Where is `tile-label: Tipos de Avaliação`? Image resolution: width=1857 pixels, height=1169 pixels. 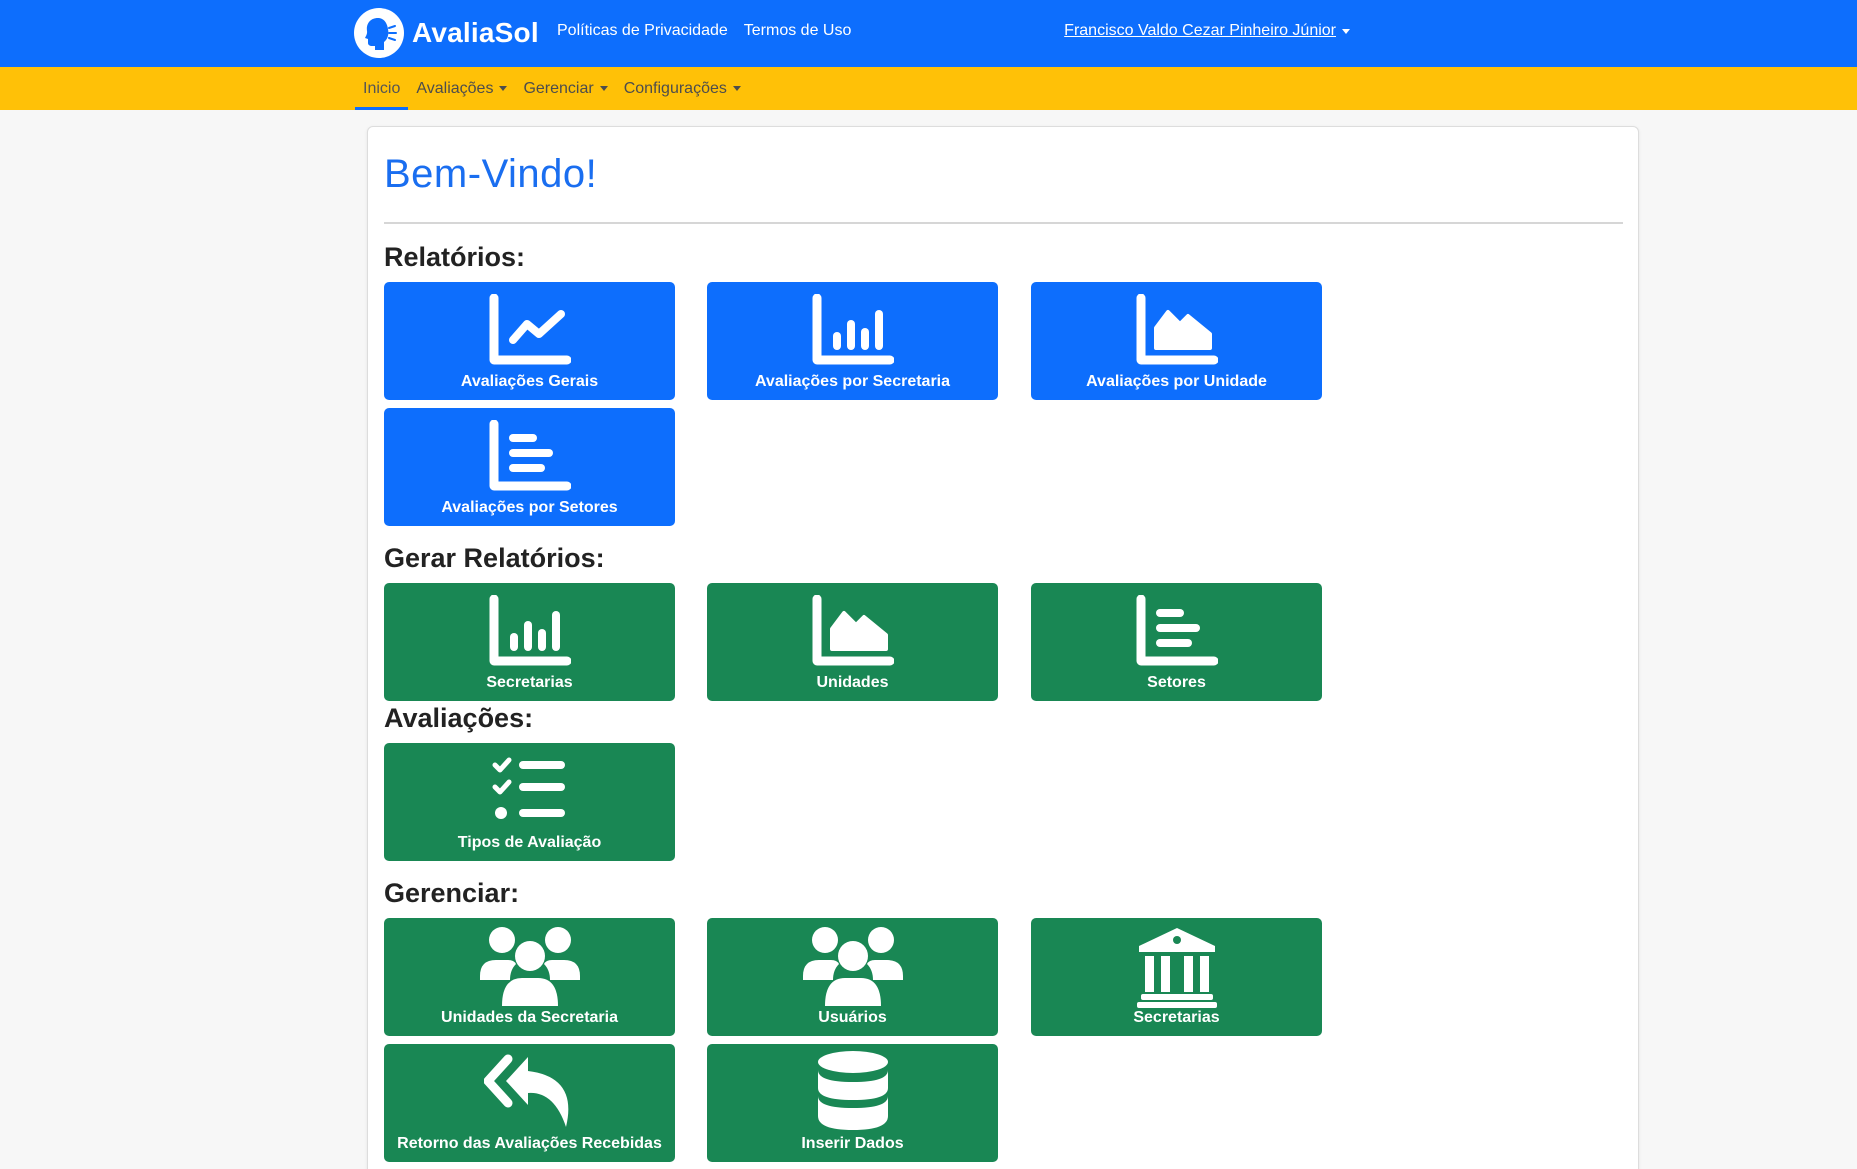
tile-label: Tipos de Avaliação is located at coordinates (529, 842).